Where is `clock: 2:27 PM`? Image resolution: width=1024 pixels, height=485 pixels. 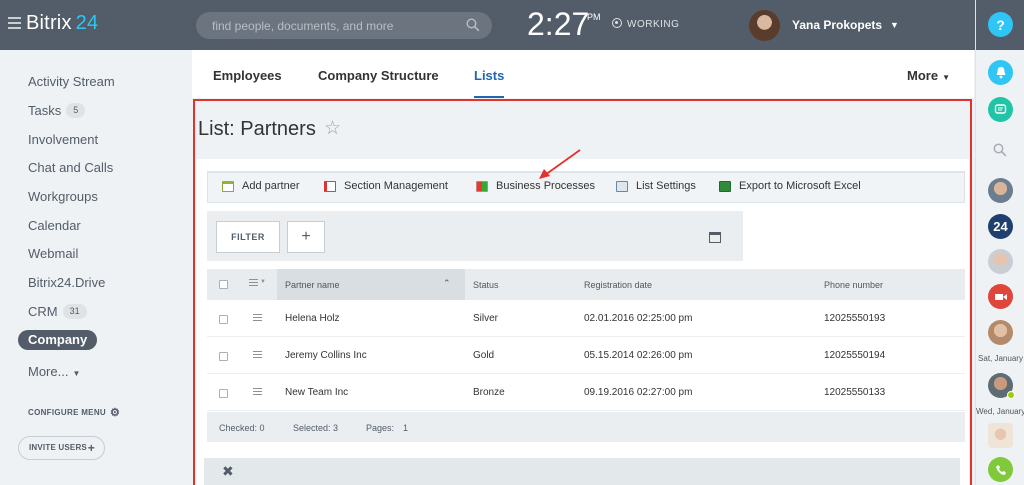 clock: 2:27 PM is located at coordinates (564, 24).